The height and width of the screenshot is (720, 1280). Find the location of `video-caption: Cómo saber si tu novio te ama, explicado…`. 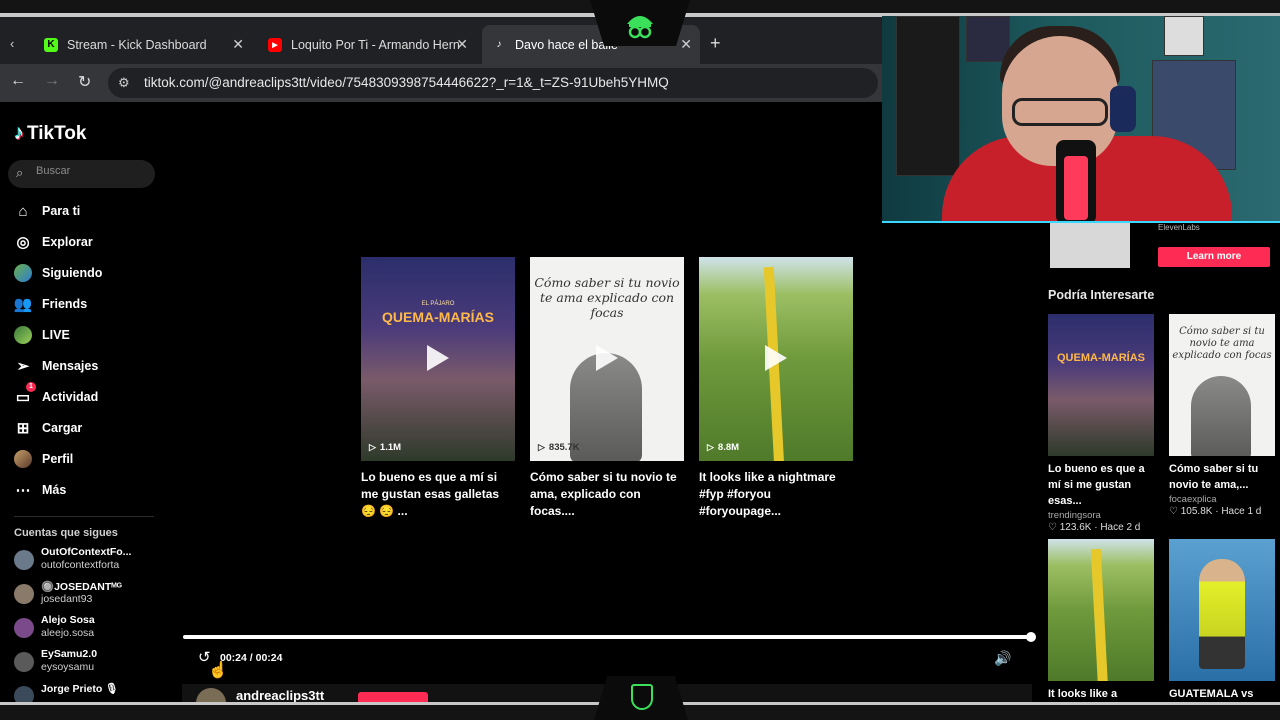

video-caption: Cómo saber si tu novio te ama, explicado… is located at coordinates (603, 494).